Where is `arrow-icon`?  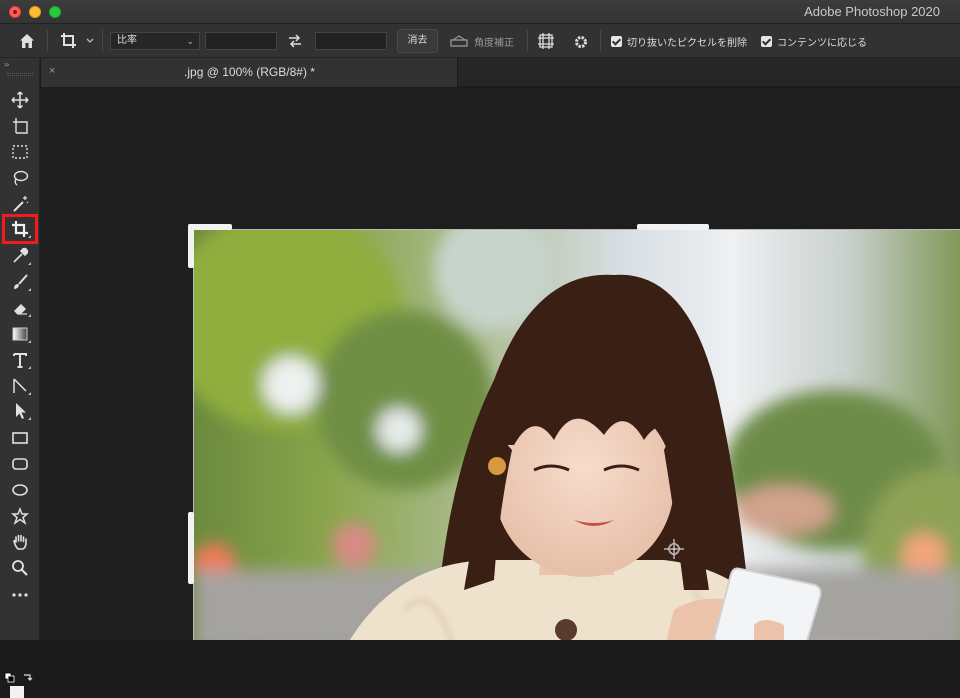 arrow-icon is located at coordinates (21, 411).